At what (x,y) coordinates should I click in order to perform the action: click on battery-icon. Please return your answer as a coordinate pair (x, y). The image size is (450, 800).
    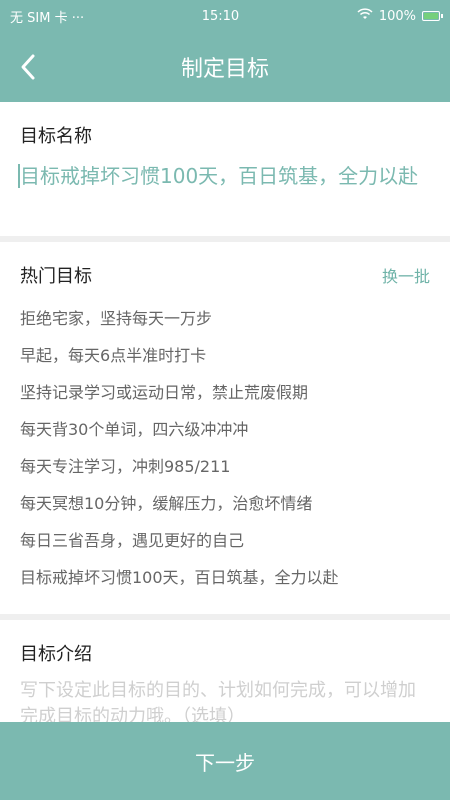
    Looking at the image, I should click on (432, 16).